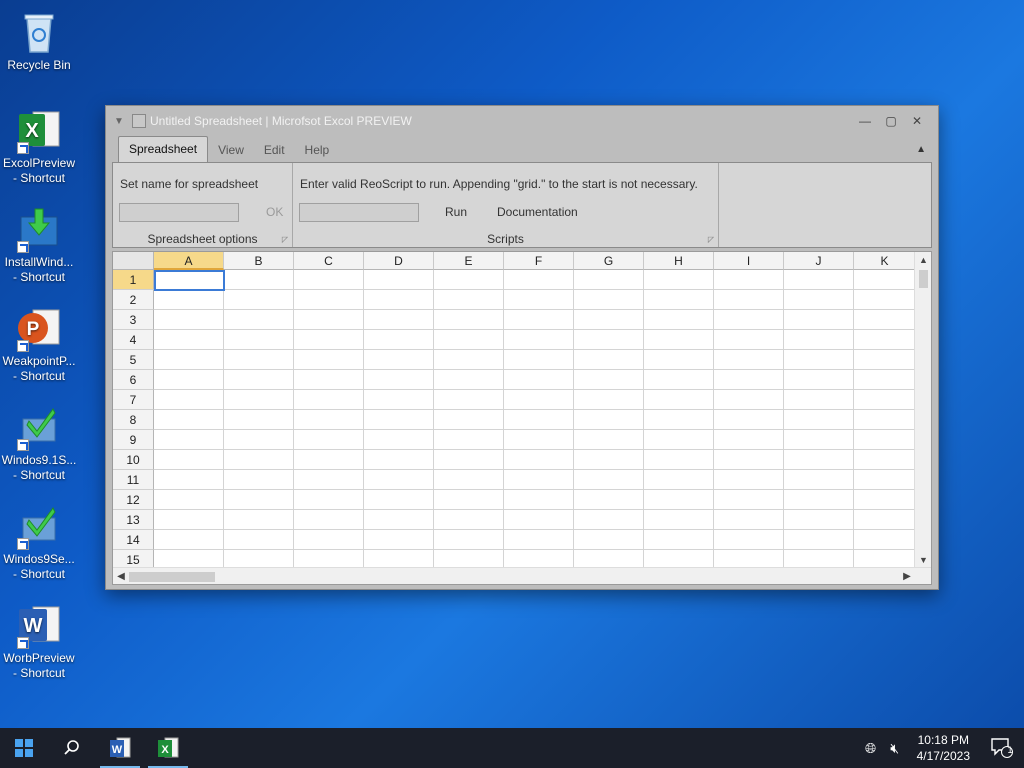  Describe the element at coordinates (274, 150) in the screenshot. I see `tab-edit: Edit` at that location.